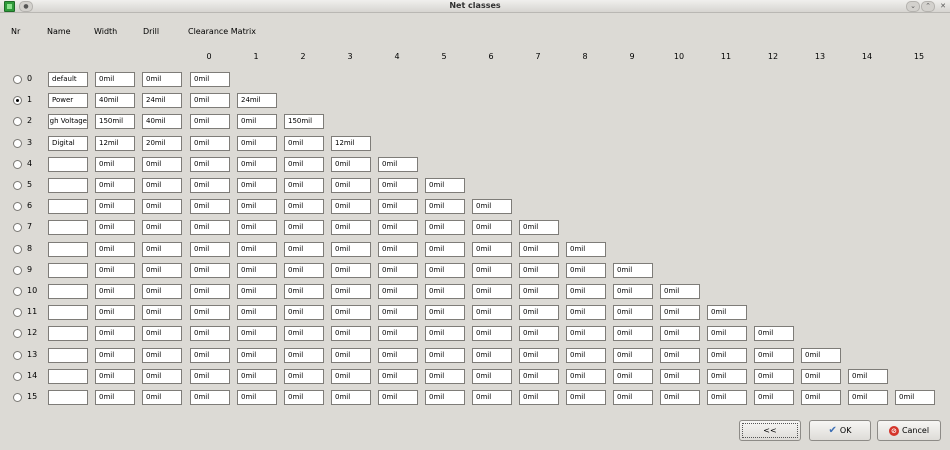 Image resolution: width=950 pixels, height=450 pixels. Describe the element at coordinates (162, 143) in the screenshot. I see `drill-field: 20mil` at that location.